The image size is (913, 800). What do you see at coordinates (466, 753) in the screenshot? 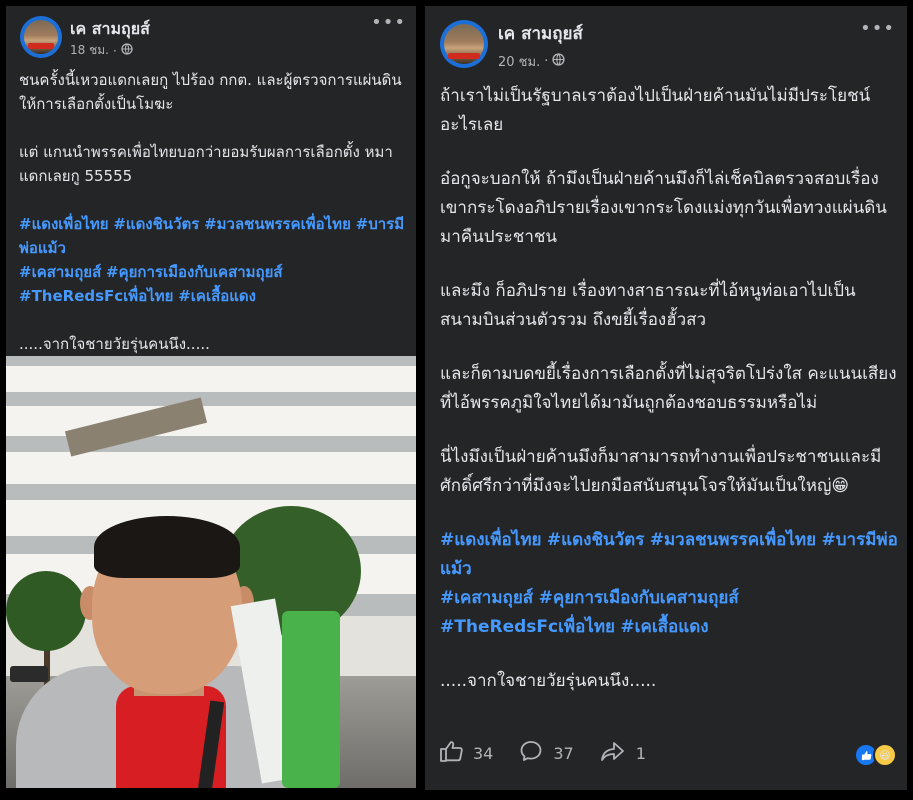
I see `like-button: 34` at bounding box center [466, 753].